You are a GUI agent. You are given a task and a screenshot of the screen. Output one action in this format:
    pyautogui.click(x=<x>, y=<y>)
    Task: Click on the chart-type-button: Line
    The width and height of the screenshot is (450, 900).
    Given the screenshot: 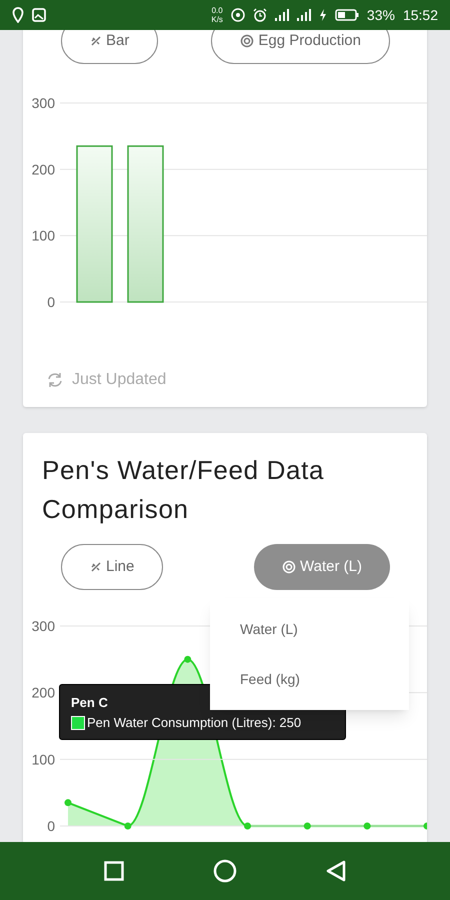 What is the action you would take?
    pyautogui.click(x=112, y=567)
    